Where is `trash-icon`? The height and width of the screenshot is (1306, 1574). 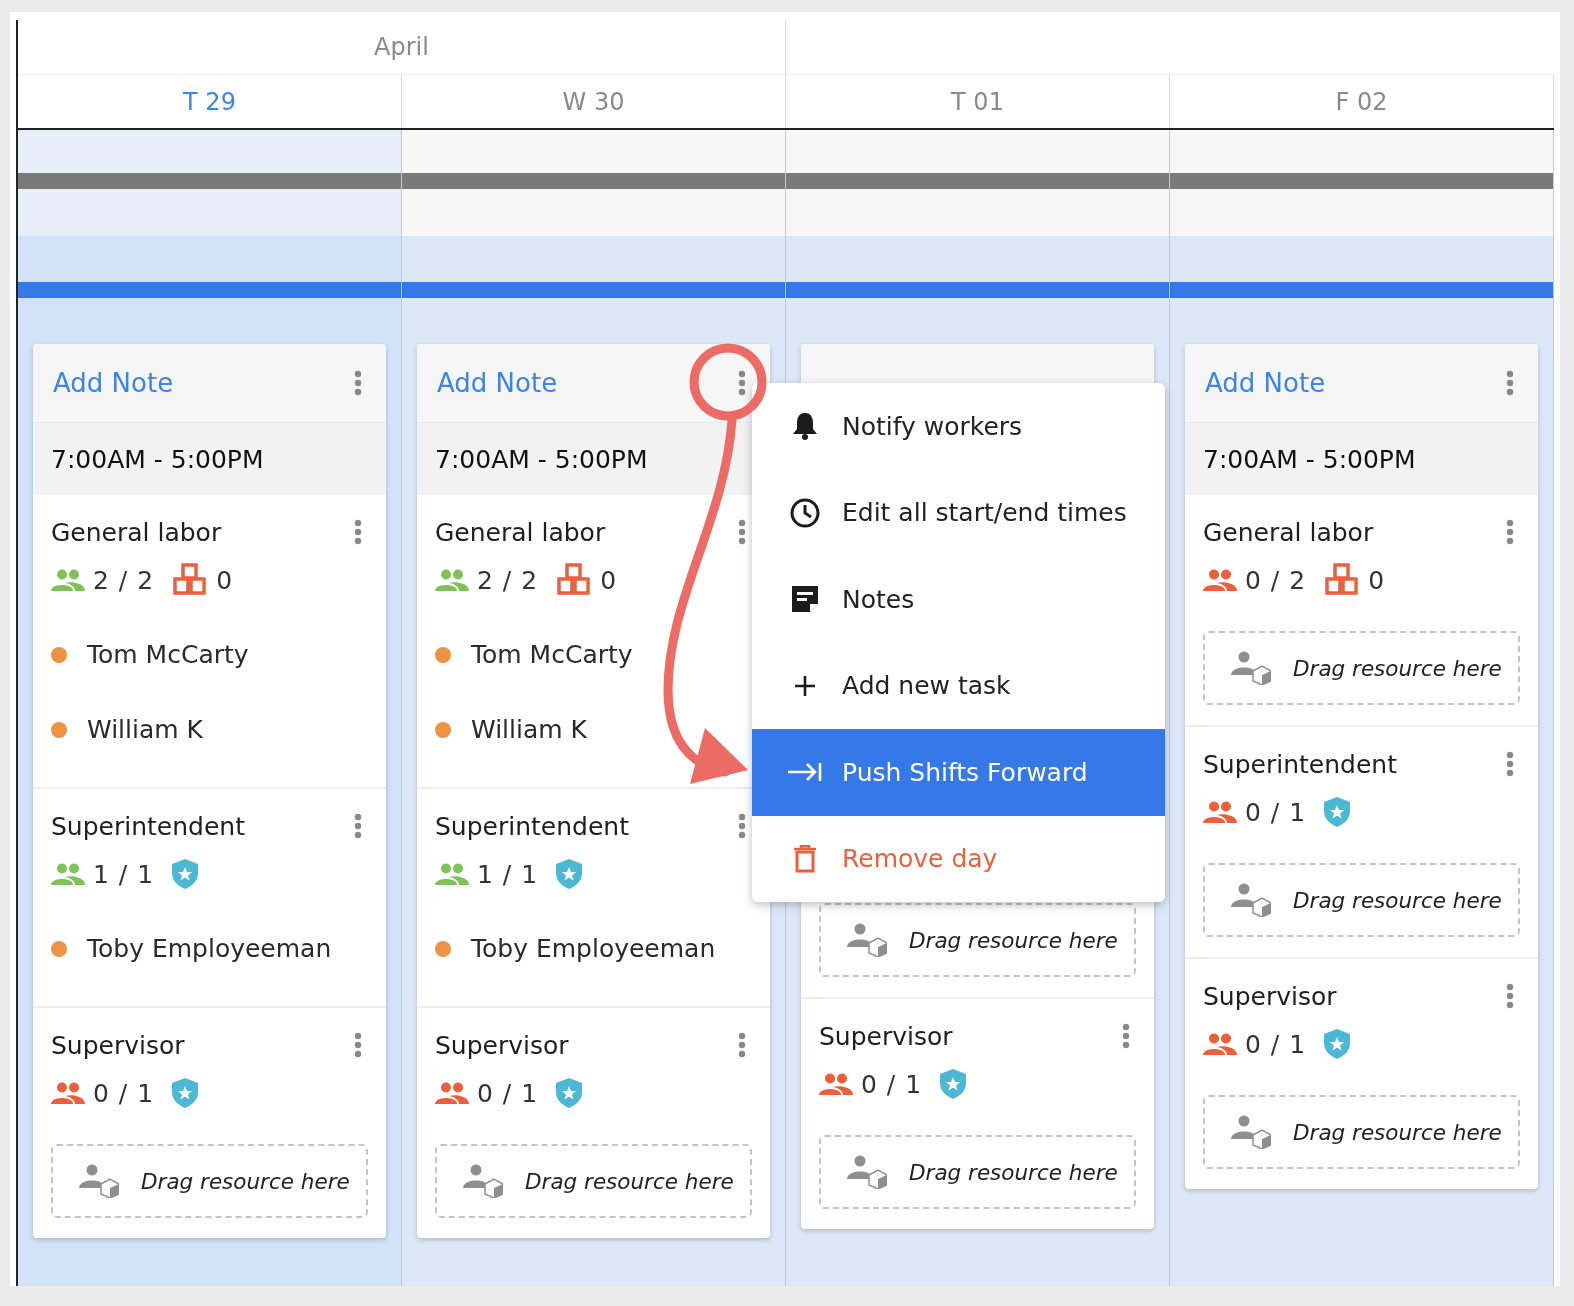 trash-icon is located at coordinates (805, 858).